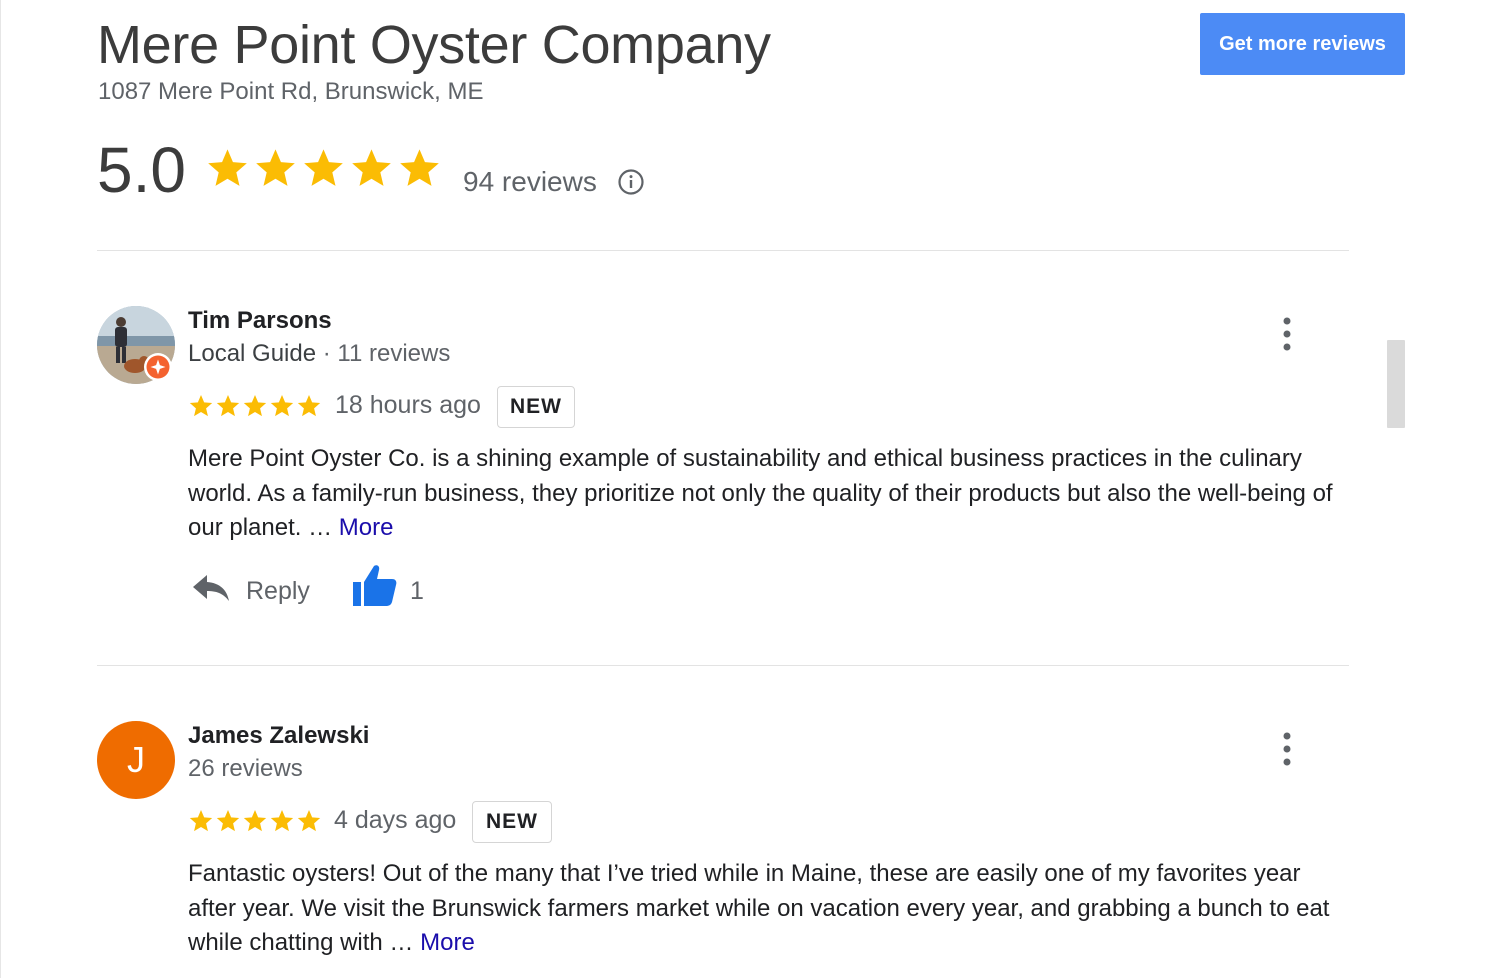 The image size is (1500, 978). Describe the element at coordinates (1396, 384) in the screenshot. I see `scrollbar-thumb` at that location.